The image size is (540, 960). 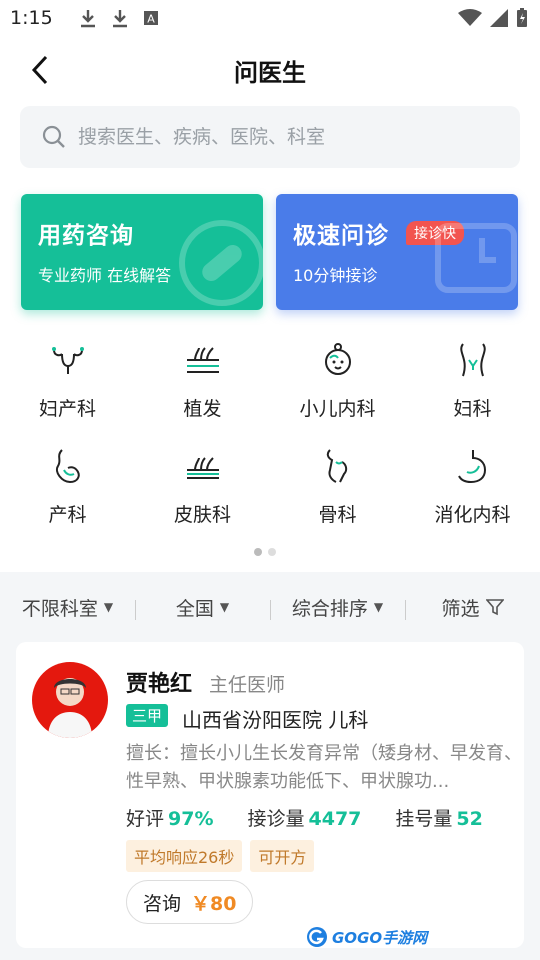 I want to click on hospital-name: 山西省汾阳医院 儿科, so click(x=275, y=720).